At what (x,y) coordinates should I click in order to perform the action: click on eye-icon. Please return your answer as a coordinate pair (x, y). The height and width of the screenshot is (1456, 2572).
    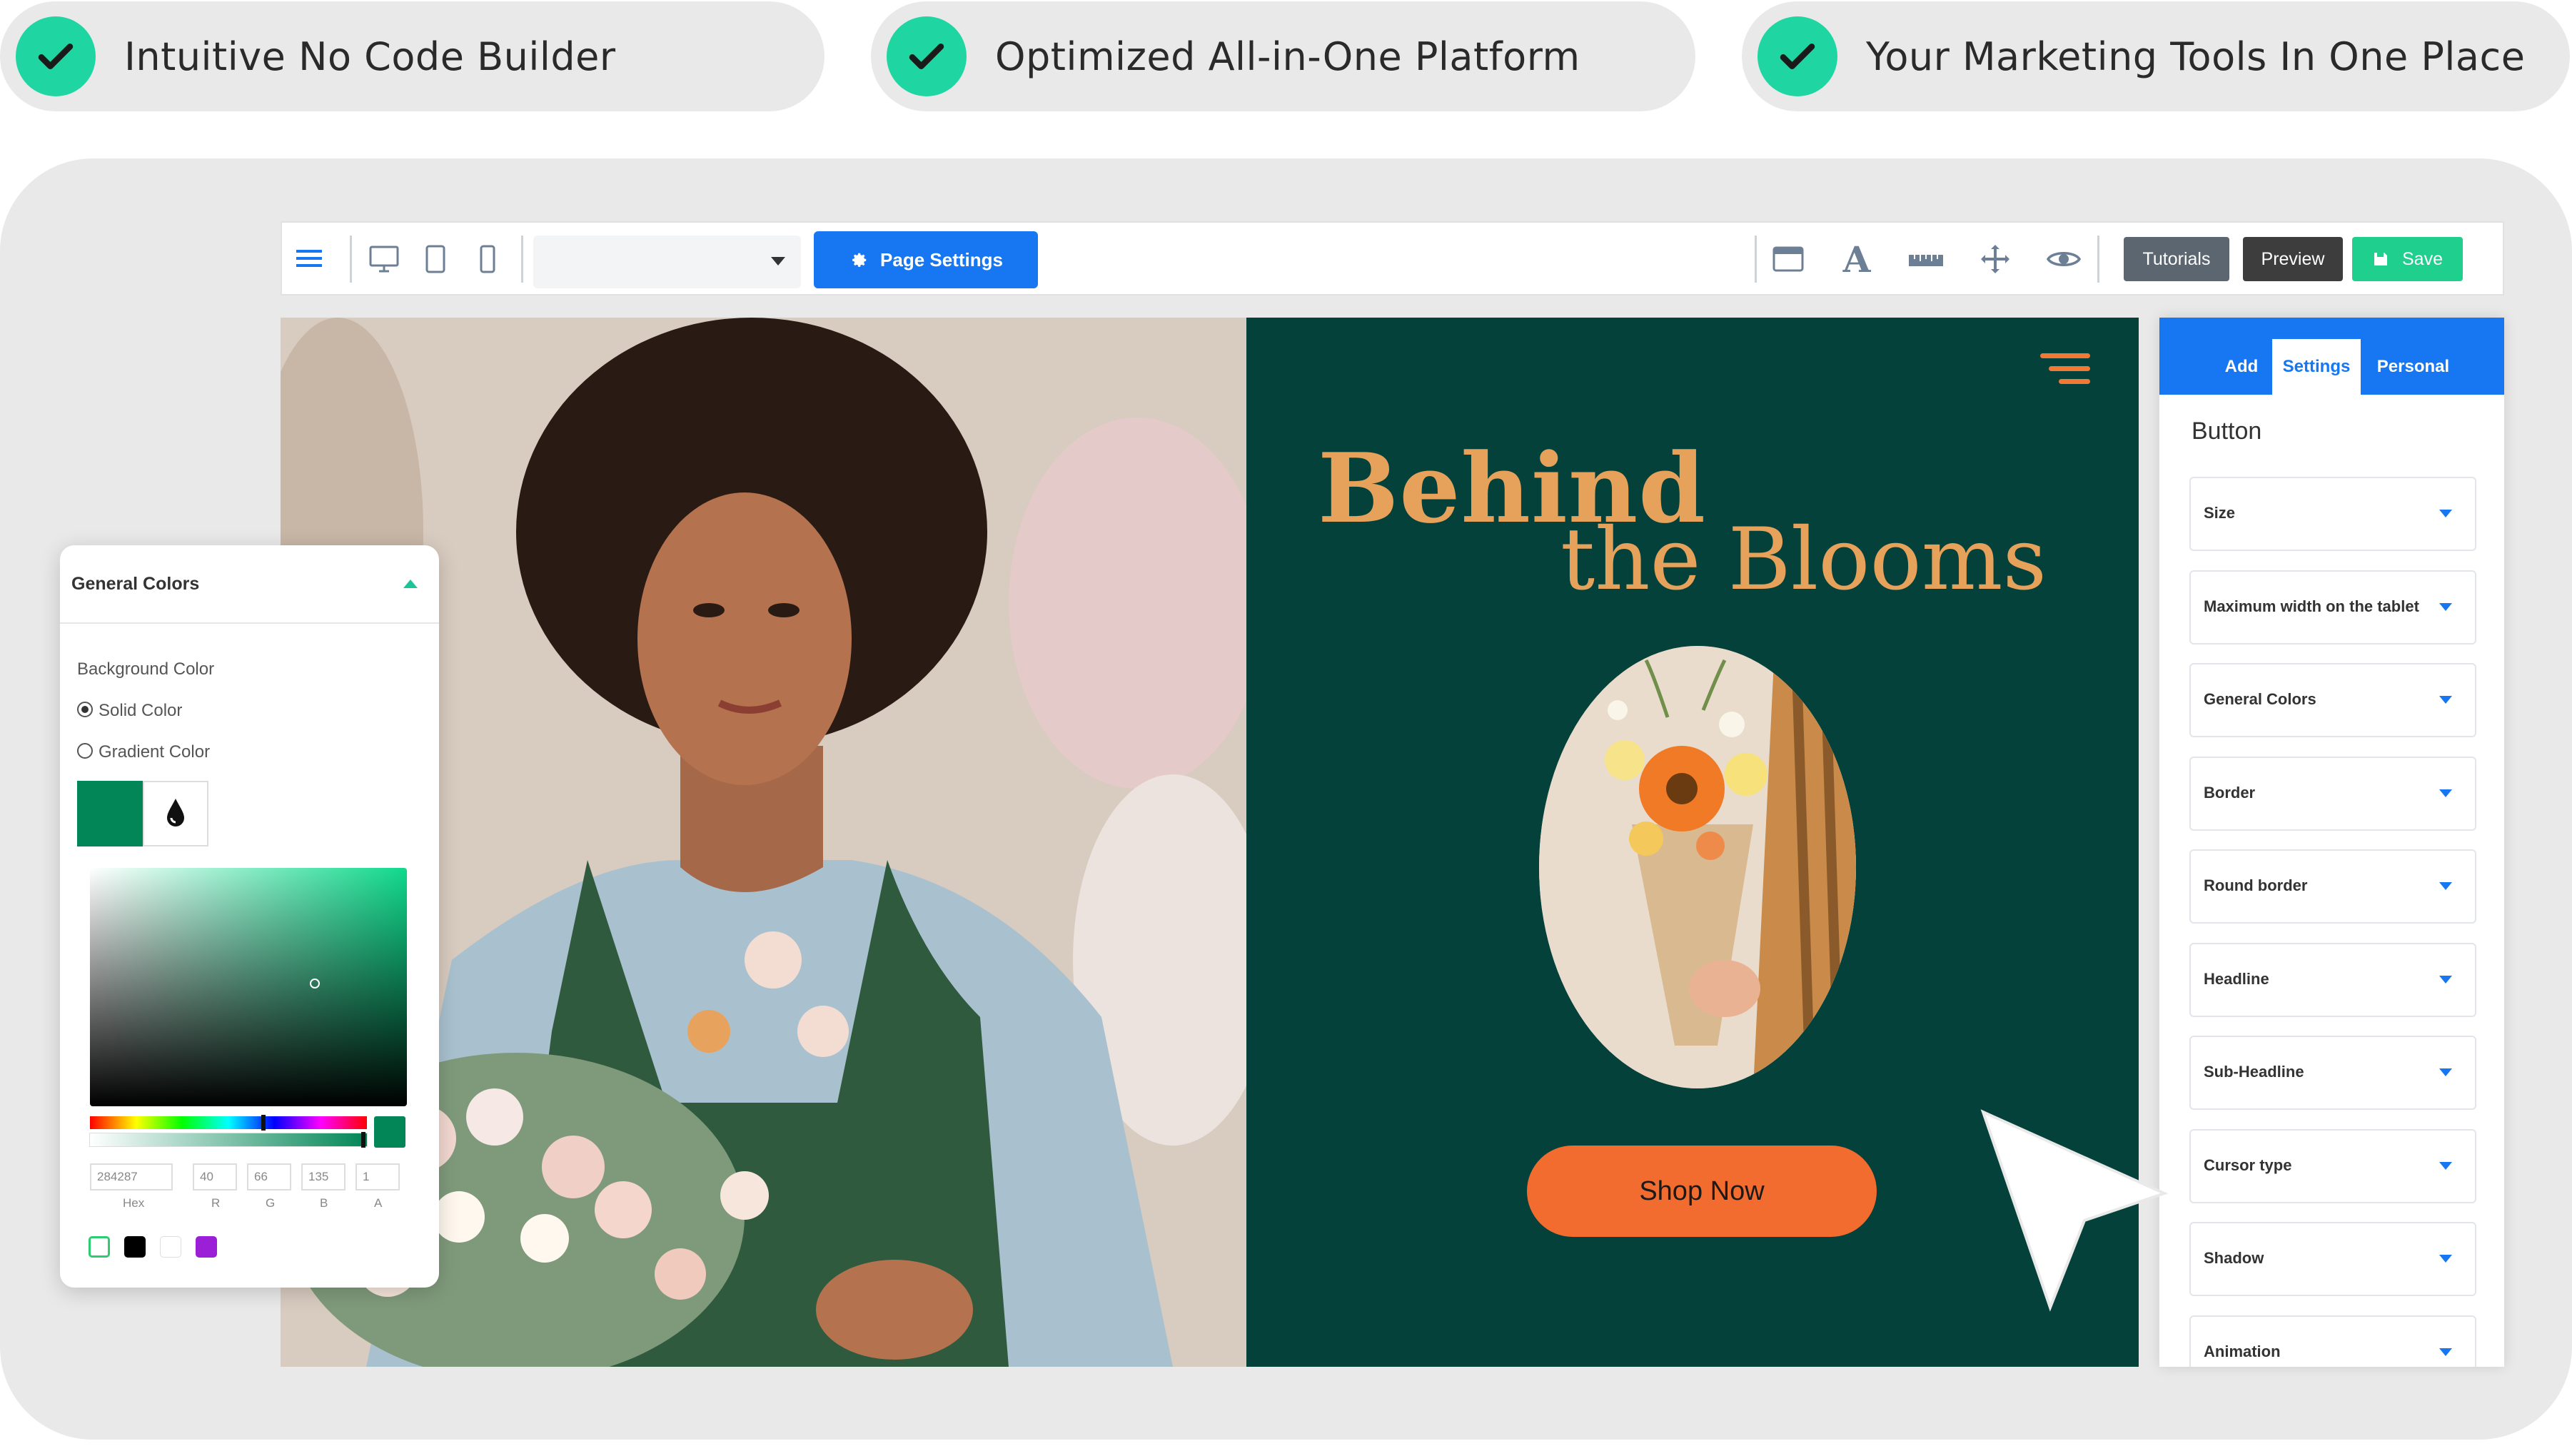
    Looking at the image, I should click on (2063, 259).